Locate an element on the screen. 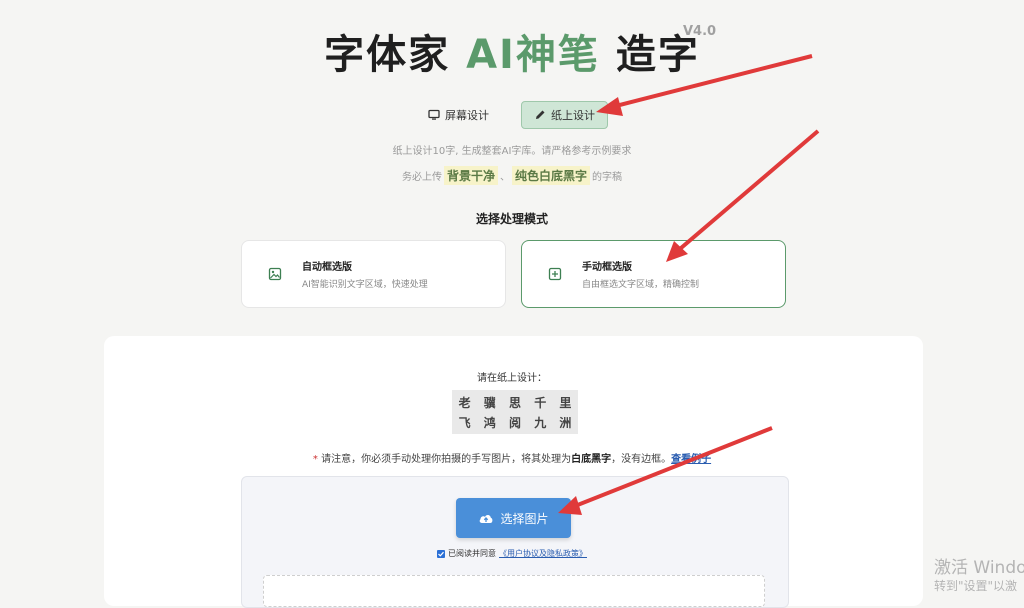 The width and height of the screenshot is (1024, 608). version-badge: V4.0 is located at coordinates (700, 31).